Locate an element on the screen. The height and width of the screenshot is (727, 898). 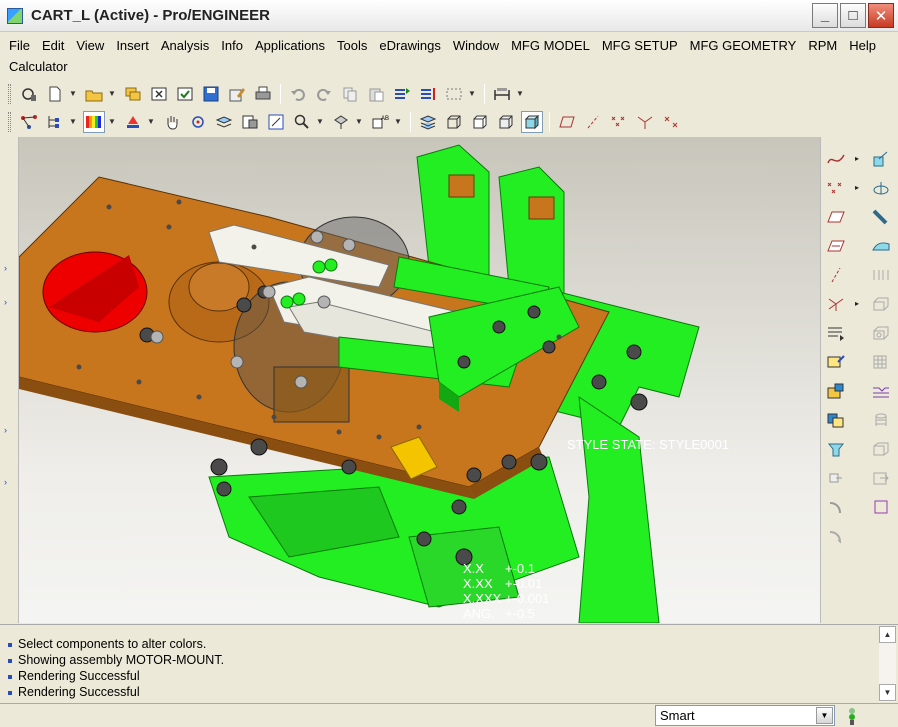
tree-filter-dropdown: ▼ is located at coordinates (73, 122).